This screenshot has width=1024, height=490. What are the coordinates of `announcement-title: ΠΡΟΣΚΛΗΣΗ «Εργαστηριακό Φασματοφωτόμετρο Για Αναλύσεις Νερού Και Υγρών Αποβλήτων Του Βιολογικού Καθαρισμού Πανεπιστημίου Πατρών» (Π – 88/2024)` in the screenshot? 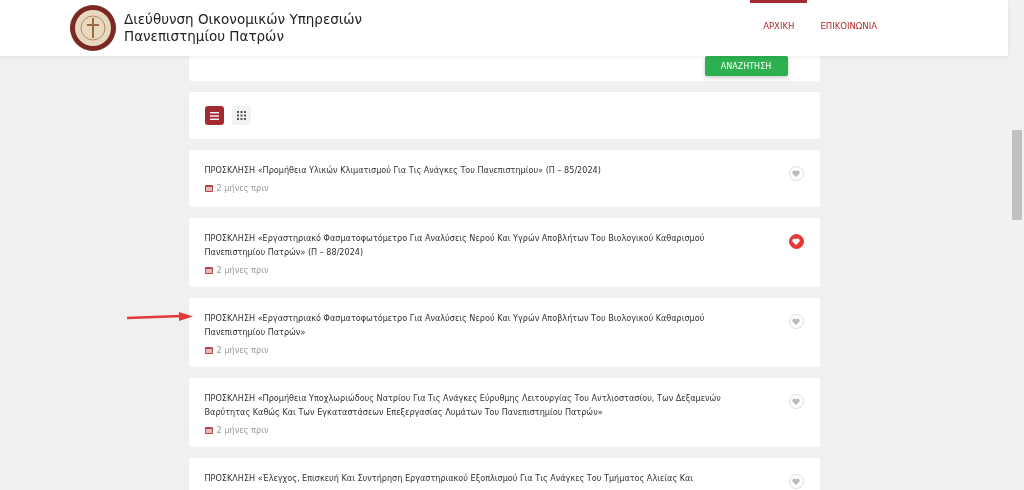 It's located at (466, 245).